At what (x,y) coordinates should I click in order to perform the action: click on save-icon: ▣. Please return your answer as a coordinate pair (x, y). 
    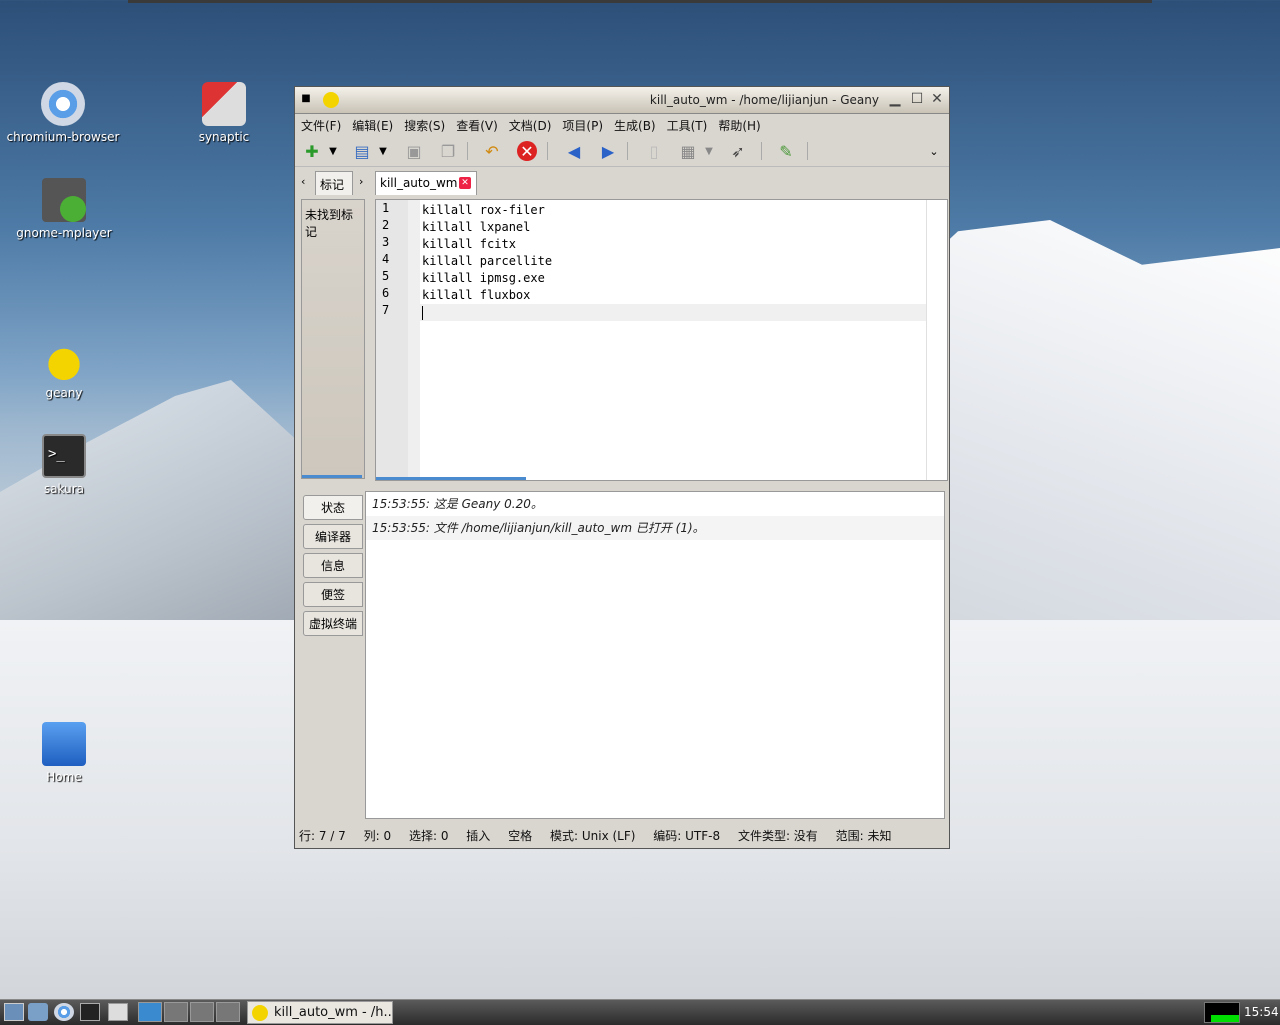
    Looking at the image, I should click on (414, 151).